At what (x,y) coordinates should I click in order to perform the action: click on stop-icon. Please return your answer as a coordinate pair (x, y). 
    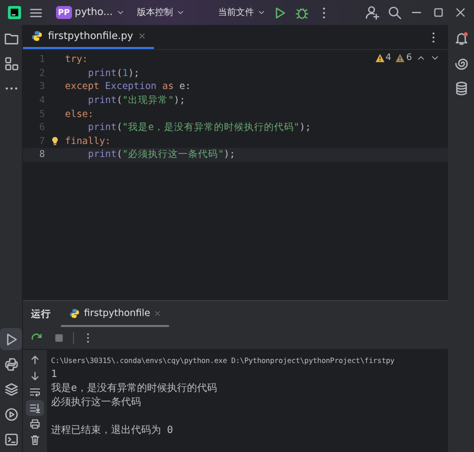
    Looking at the image, I should click on (59, 338).